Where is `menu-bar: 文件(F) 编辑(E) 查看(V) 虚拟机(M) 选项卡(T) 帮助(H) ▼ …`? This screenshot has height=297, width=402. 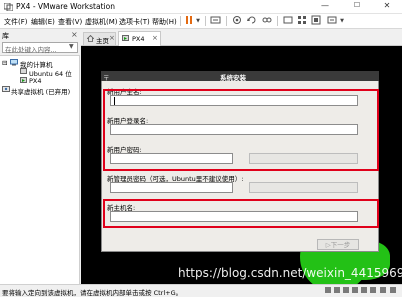 menu-bar: 文件(F) 编辑(E) 查看(V) 虚拟机(M) 选项卡(T) 帮助(H) ▼ … is located at coordinates (201, 21).